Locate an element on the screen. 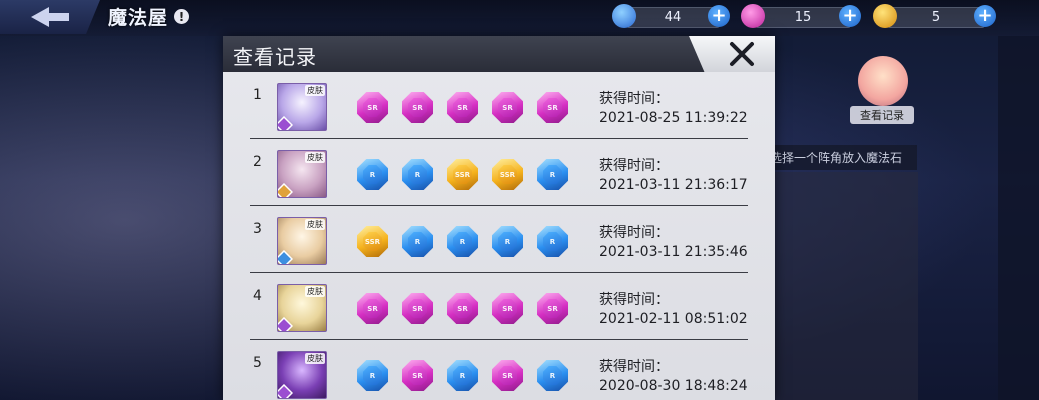  view-record-button: 查看记录 is located at coordinates (883, 92).